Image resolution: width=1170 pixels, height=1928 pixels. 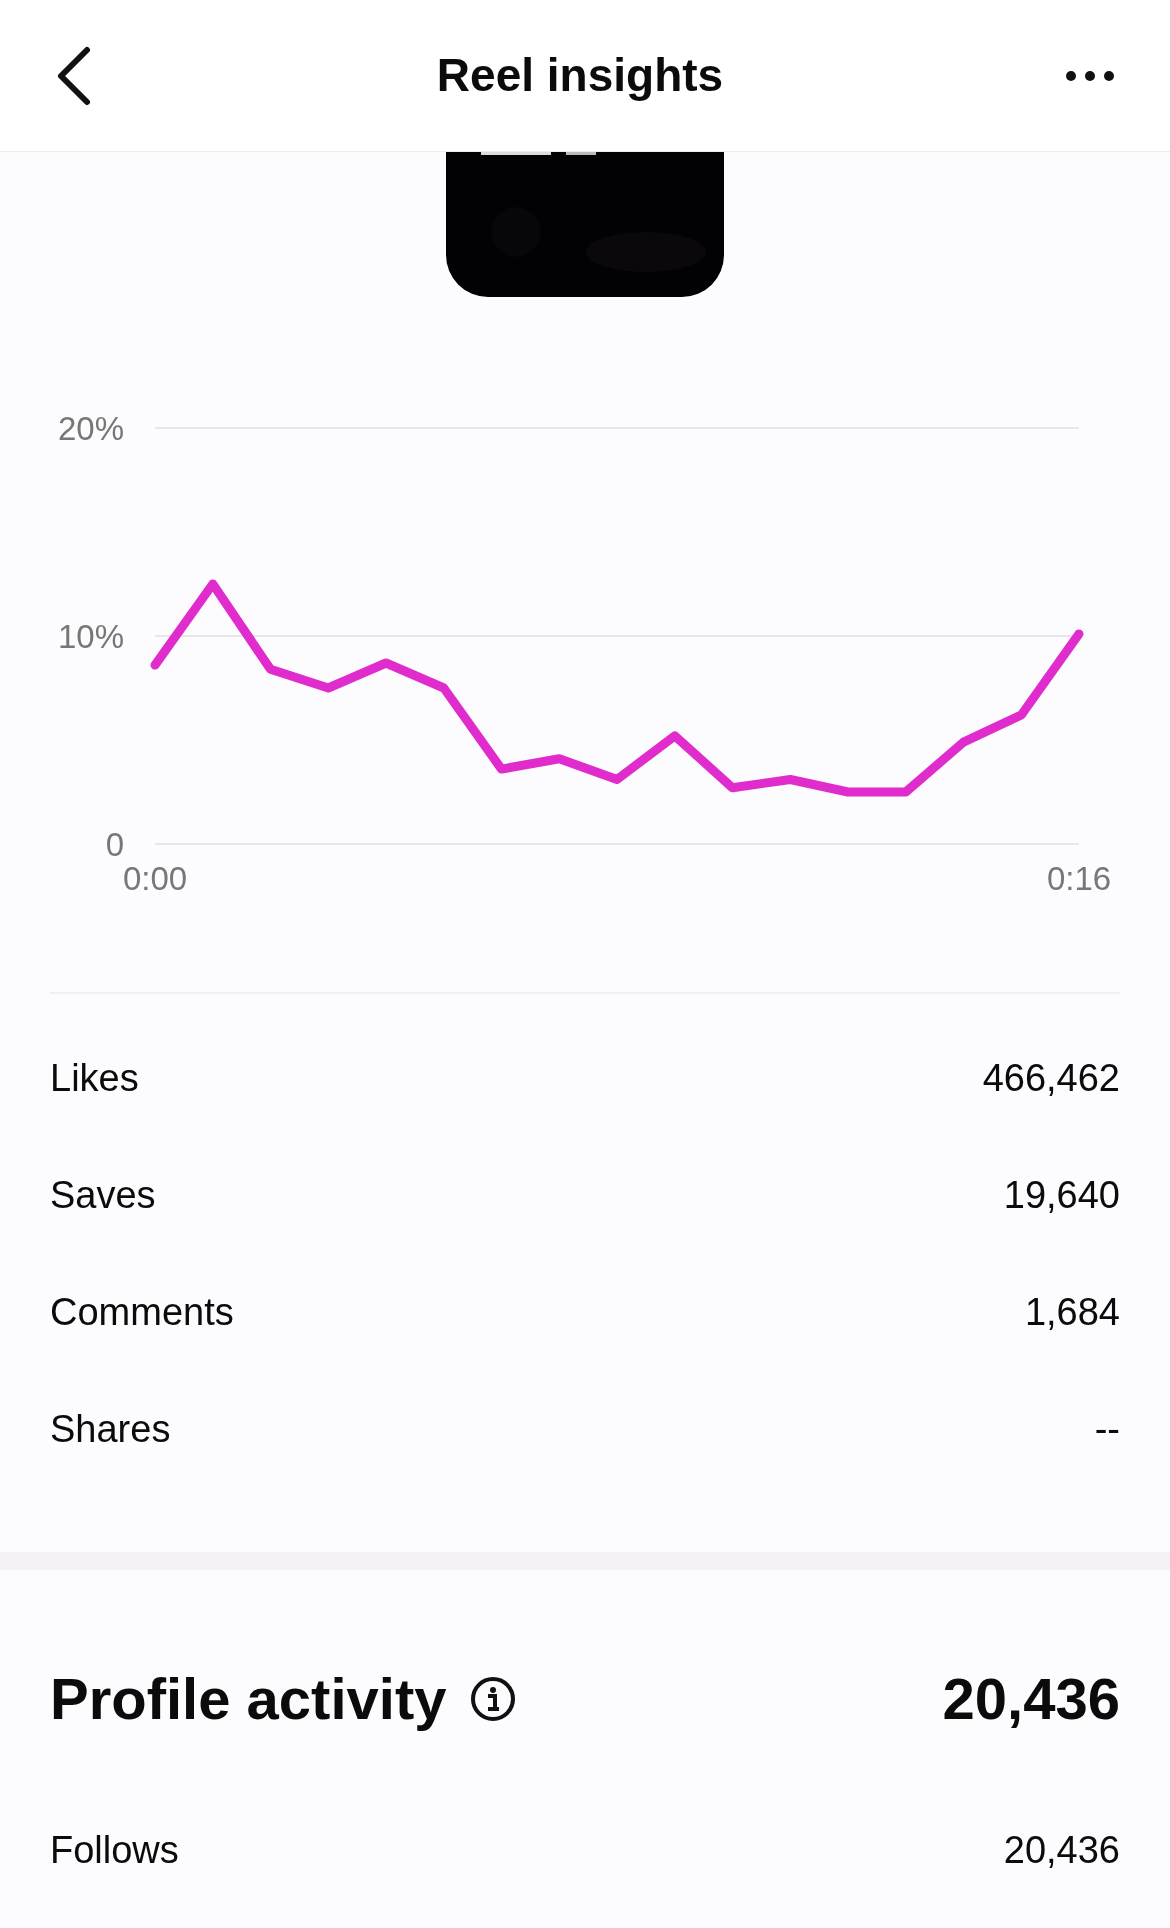 What do you see at coordinates (142, 1312) in the screenshot?
I see `metric-label: Comments` at bounding box center [142, 1312].